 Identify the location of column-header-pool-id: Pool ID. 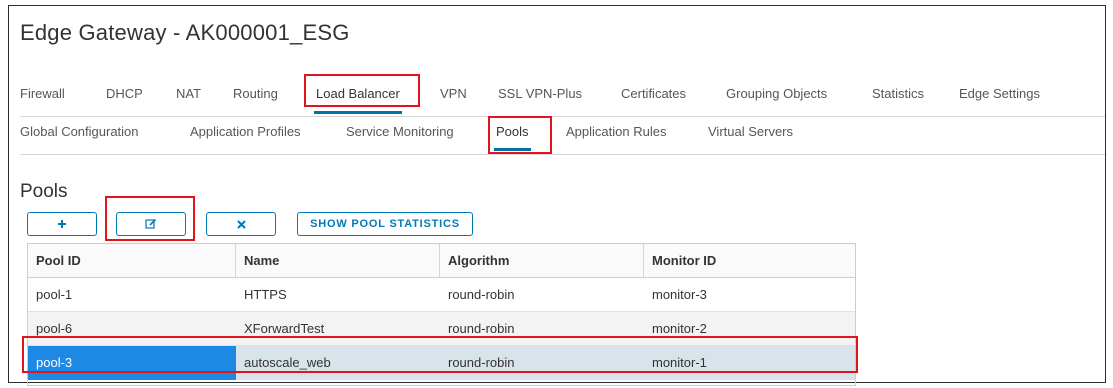
(132, 260).